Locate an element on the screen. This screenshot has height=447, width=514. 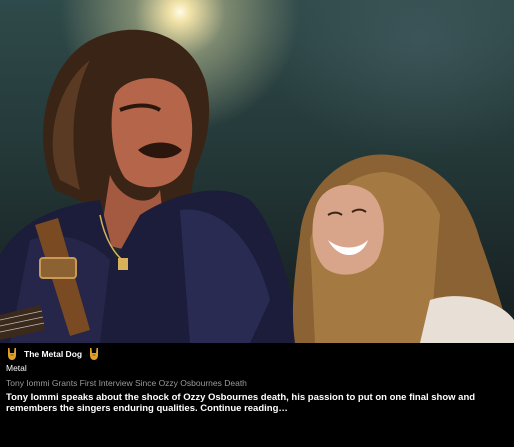
source-row: The Metal Dog is located at coordinates (53, 354).